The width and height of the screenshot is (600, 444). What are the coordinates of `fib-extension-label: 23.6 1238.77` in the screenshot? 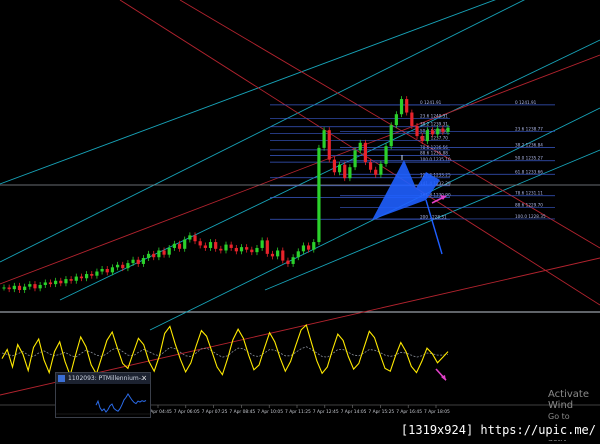 It's located at (529, 128).